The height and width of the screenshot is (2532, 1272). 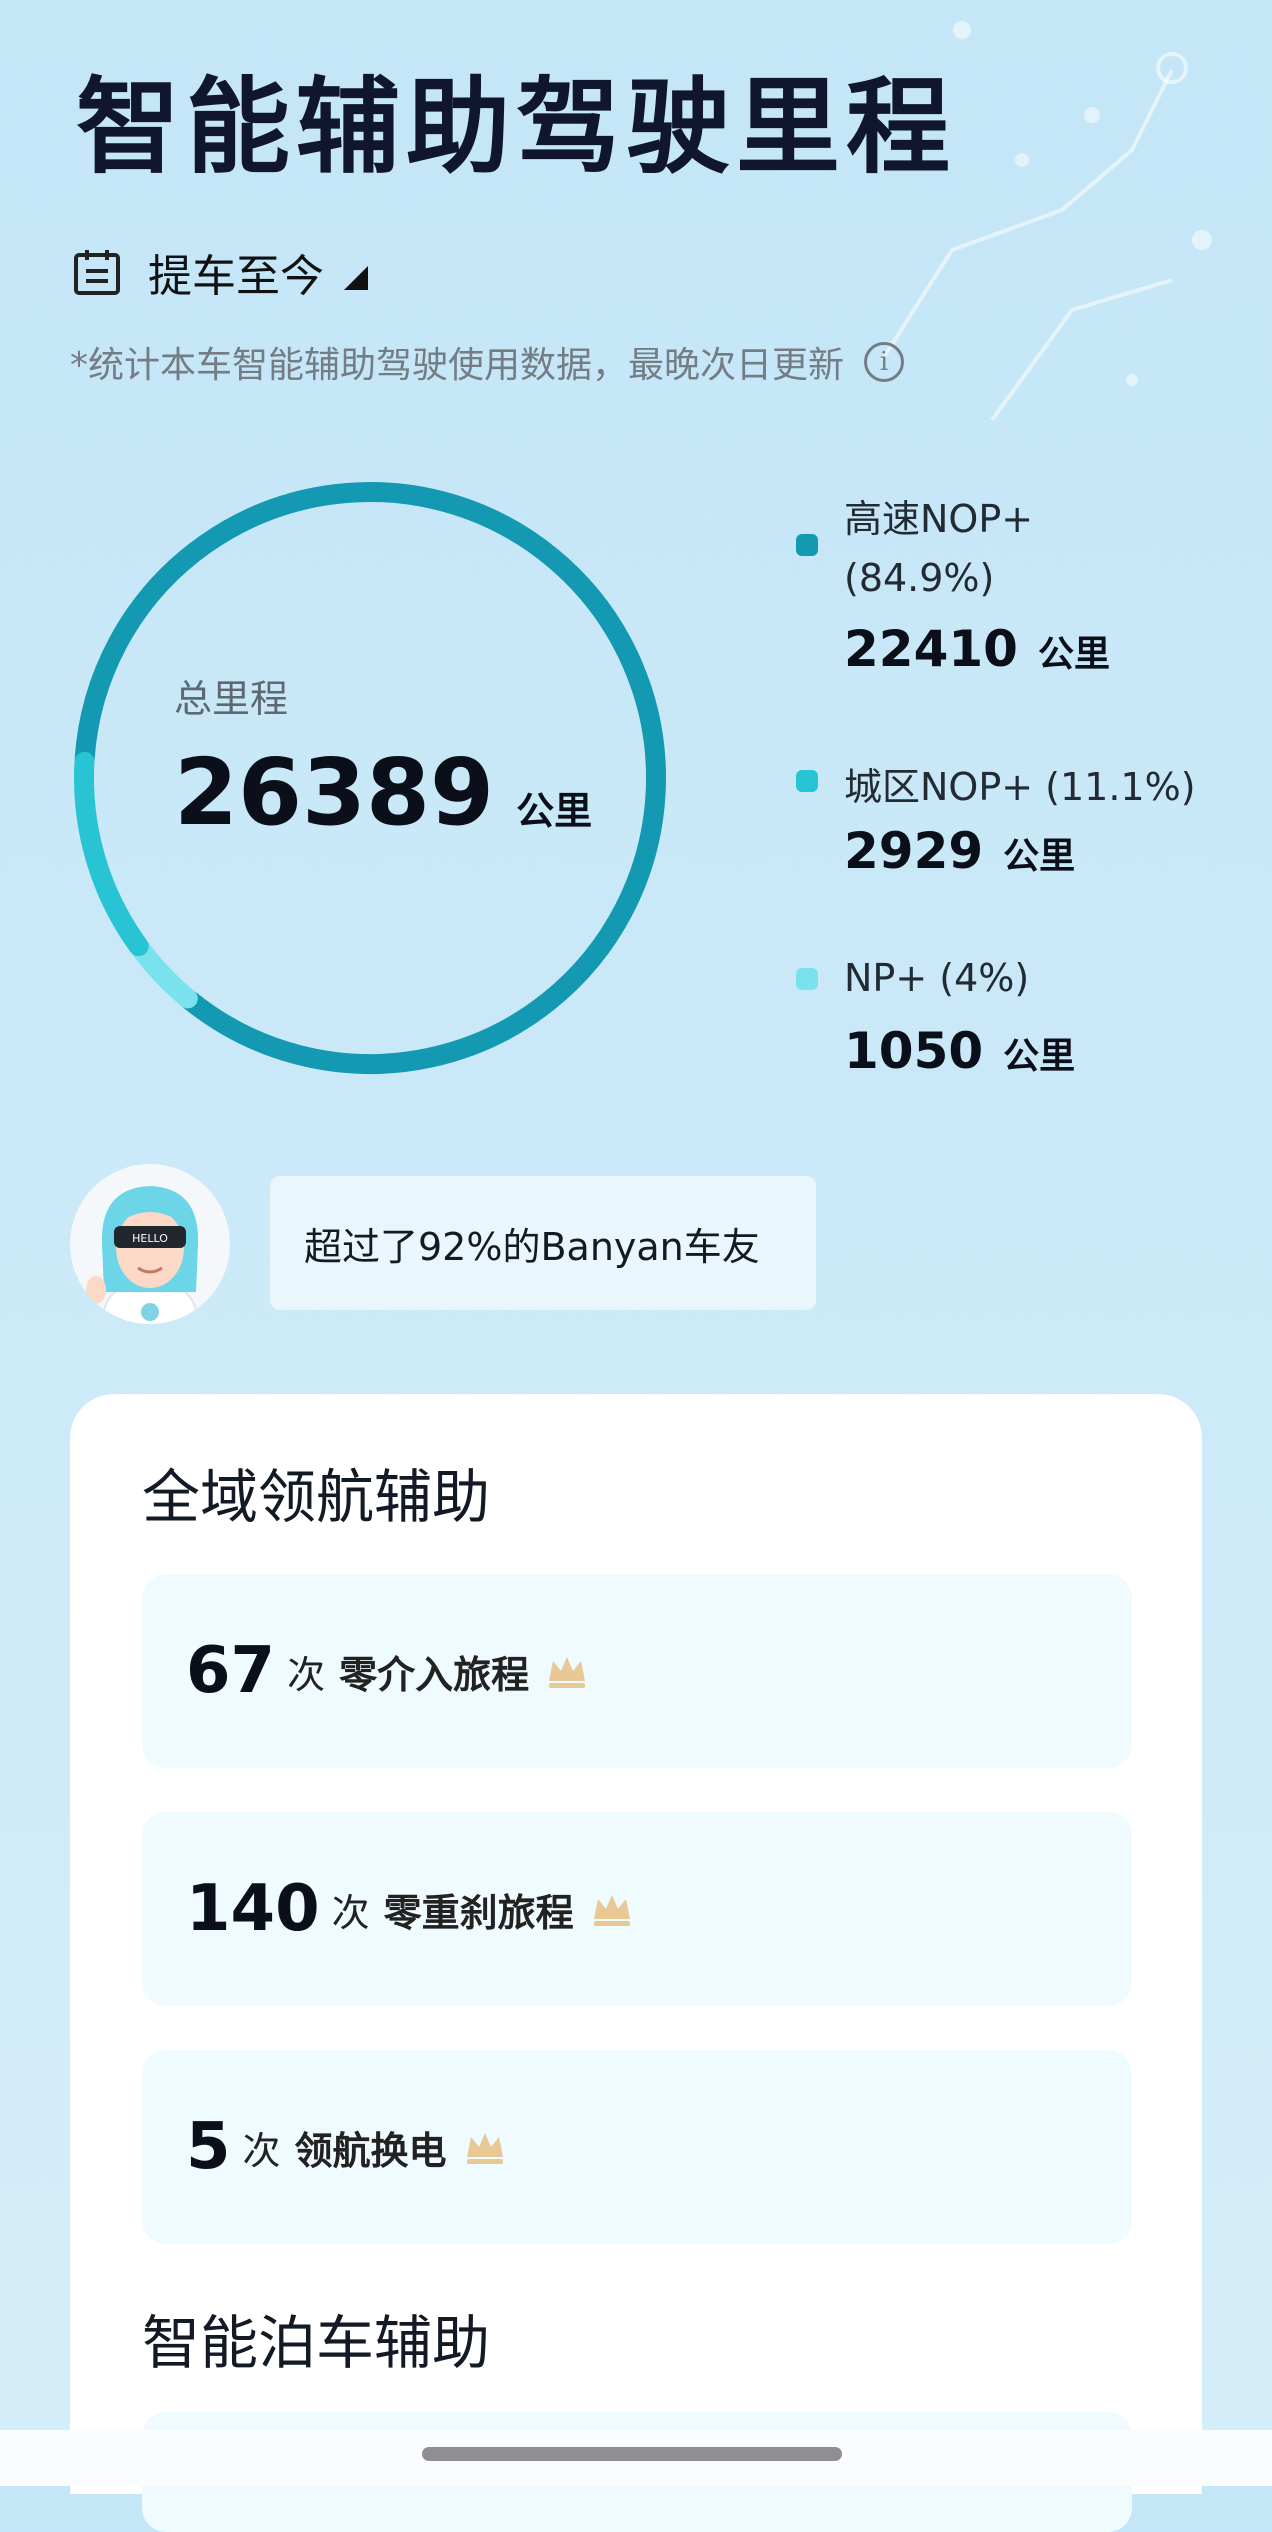 I want to click on info-icon: i, so click(x=884, y=362).